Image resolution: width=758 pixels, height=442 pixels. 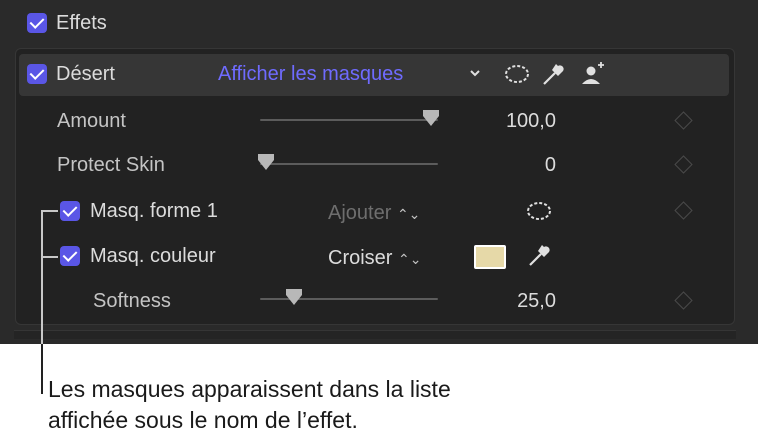 What do you see at coordinates (517, 74) in the screenshot?
I see `mask-ellipse-icon` at bounding box center [517, 74].